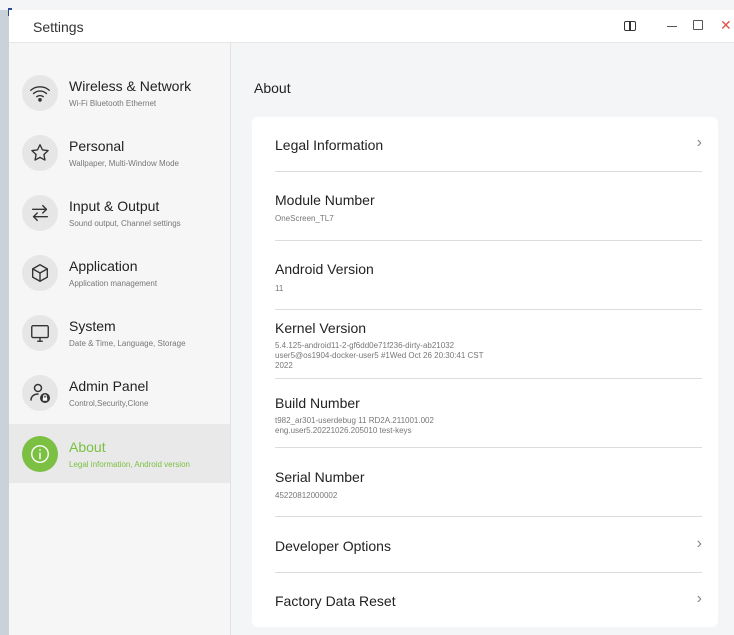  Describe the element at coordinates (371, 26) in the screenshot. I see `title-bar: Settings ✕` at that location.